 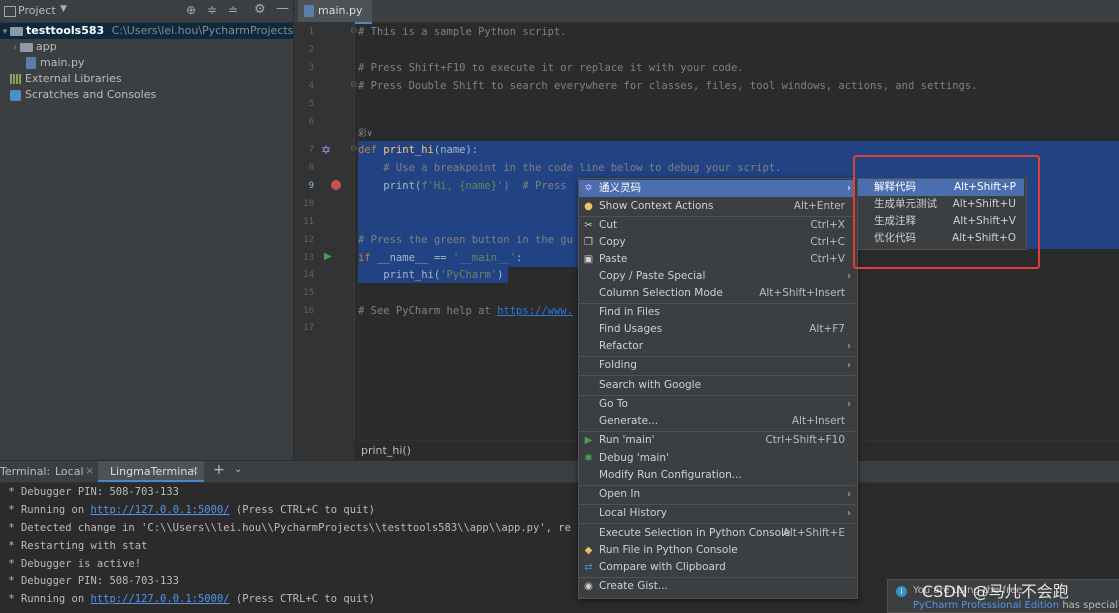 I want to click on menu-item-find-in-files: Find in Files, so click(x=717, y=312).